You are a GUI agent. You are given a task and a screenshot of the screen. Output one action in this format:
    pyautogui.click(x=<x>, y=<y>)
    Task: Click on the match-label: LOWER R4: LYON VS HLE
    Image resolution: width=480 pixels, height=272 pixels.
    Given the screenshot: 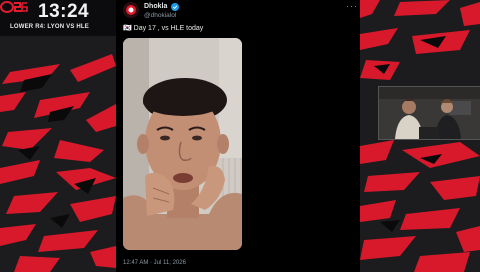 What is the action you would take?
    pyautogui.click(x=49, y=27)
    